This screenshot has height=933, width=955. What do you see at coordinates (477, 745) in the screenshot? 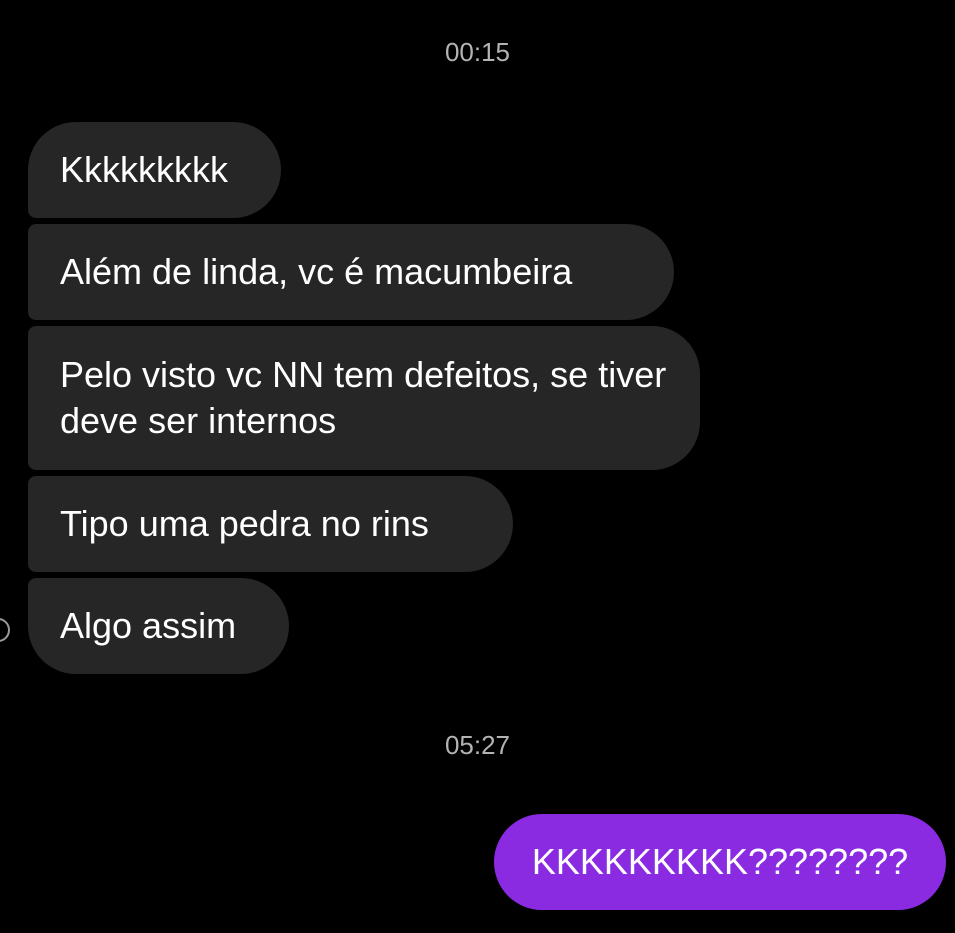
I see `timestamp: 05:27` at bounding box center [477, 745].